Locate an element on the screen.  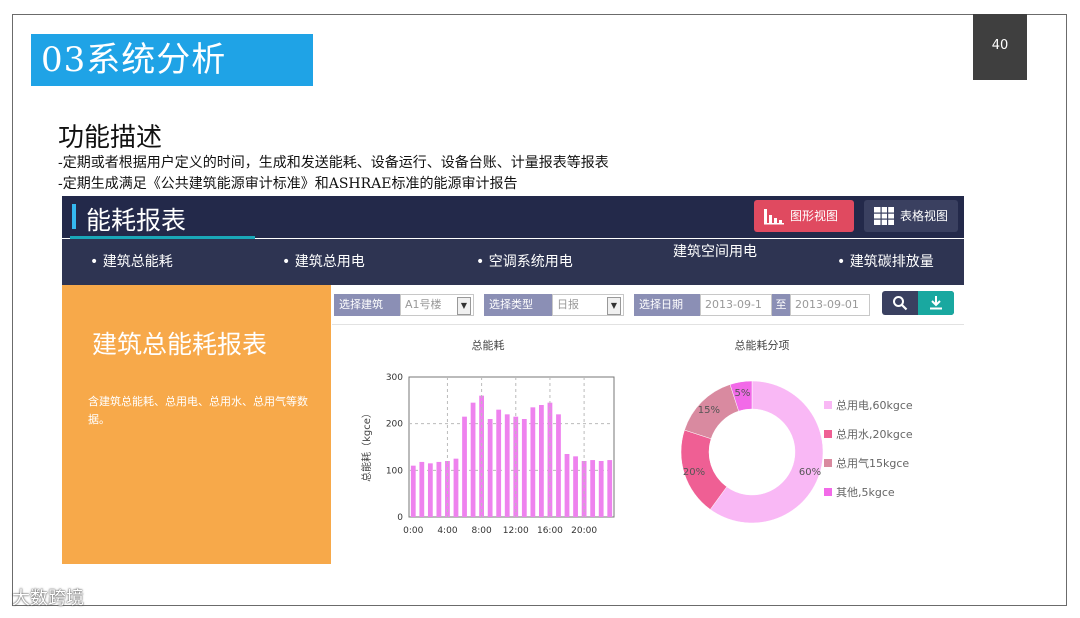
page-number: 40 is located at coordinates (1000, 47).